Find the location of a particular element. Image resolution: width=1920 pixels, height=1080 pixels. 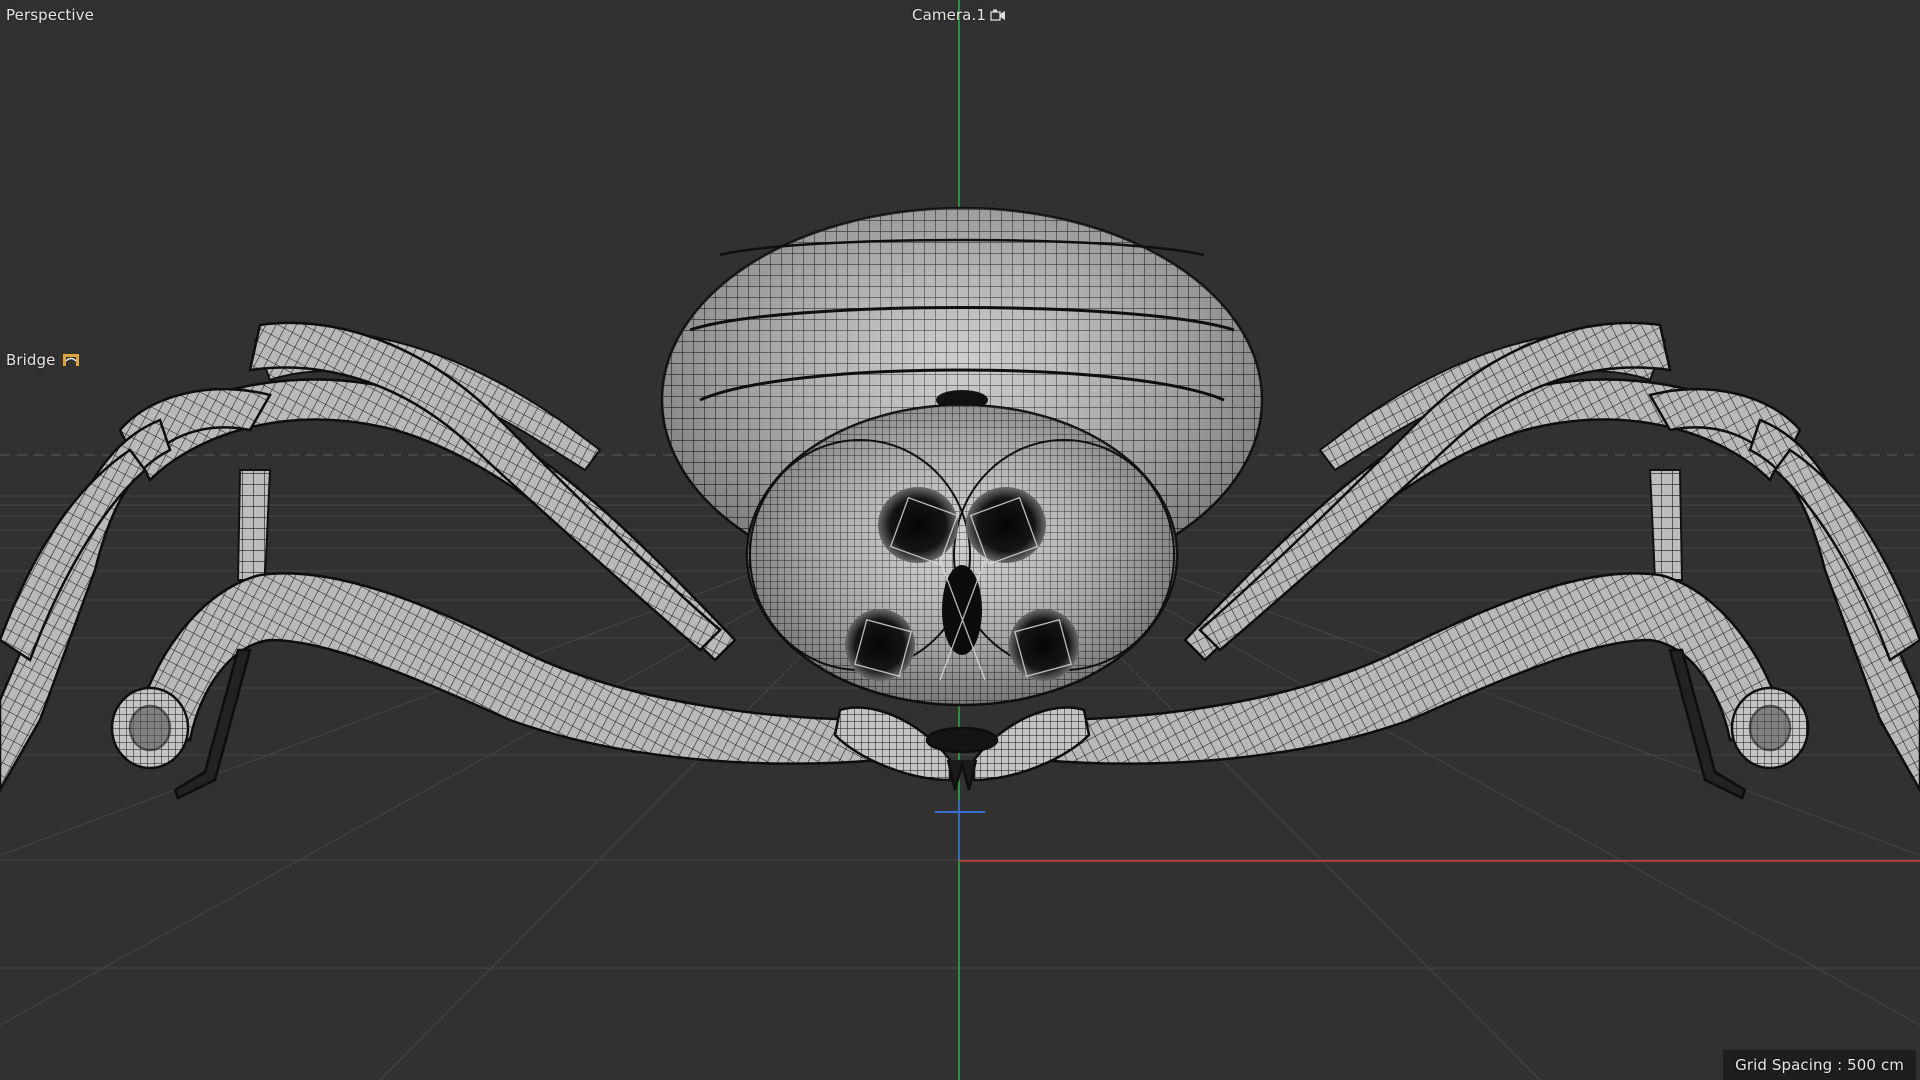

active-camera-label: Camera.1 is located at coordinates (959, 15).